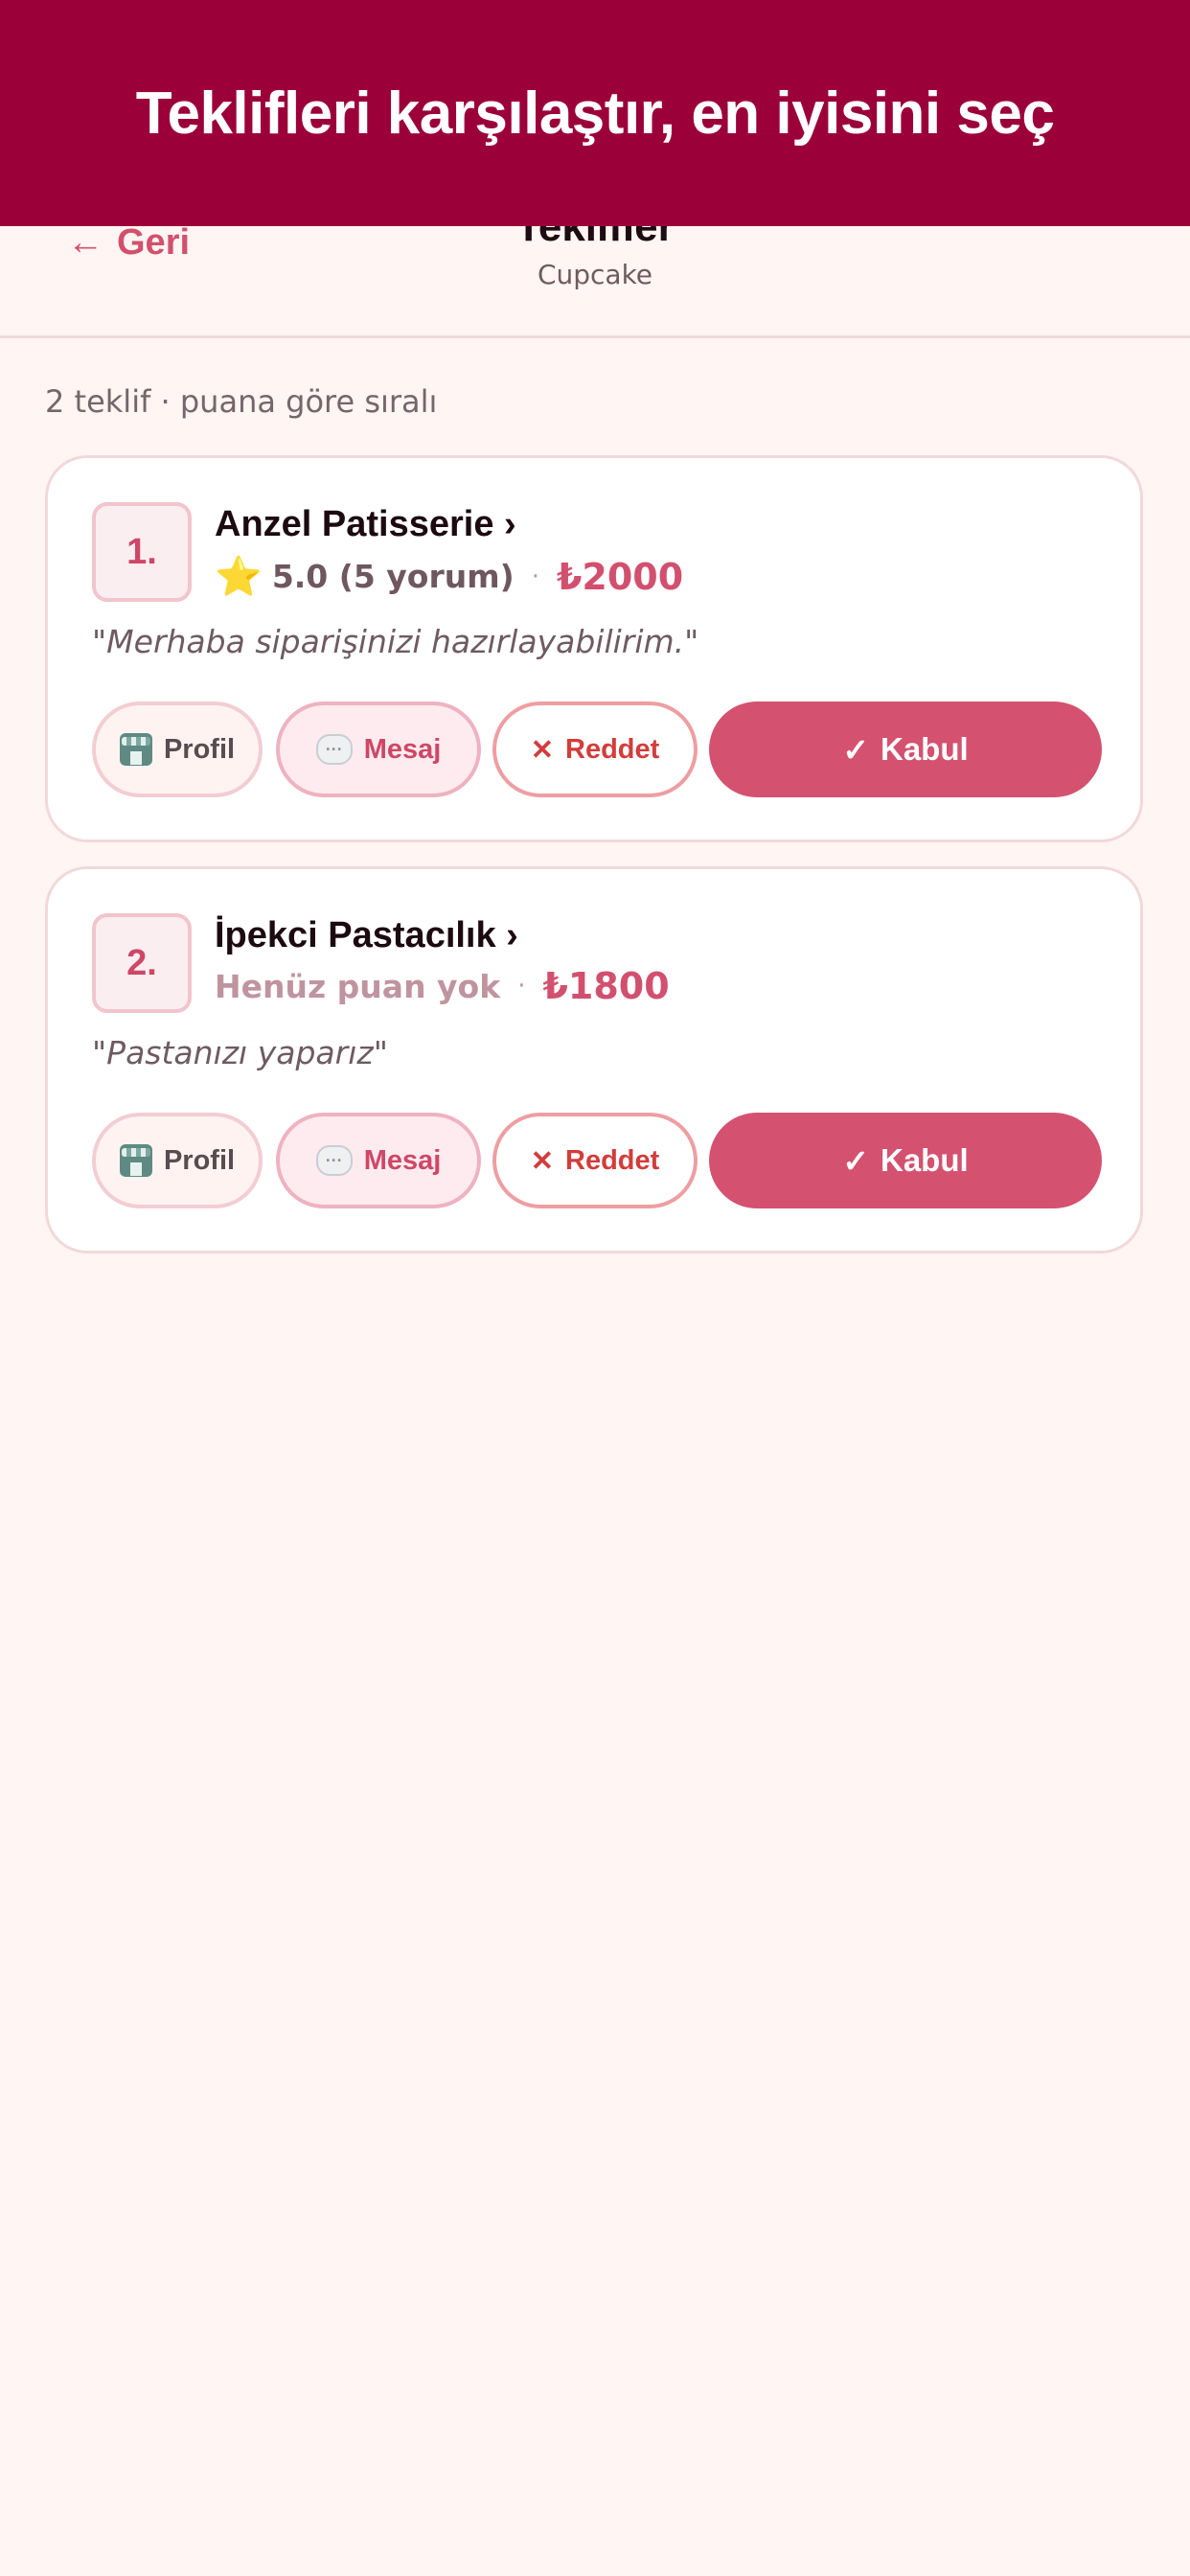 This screenshot has height=2576, width=1190. I want to click on offer-price: ₺2000, so click(620, 576).